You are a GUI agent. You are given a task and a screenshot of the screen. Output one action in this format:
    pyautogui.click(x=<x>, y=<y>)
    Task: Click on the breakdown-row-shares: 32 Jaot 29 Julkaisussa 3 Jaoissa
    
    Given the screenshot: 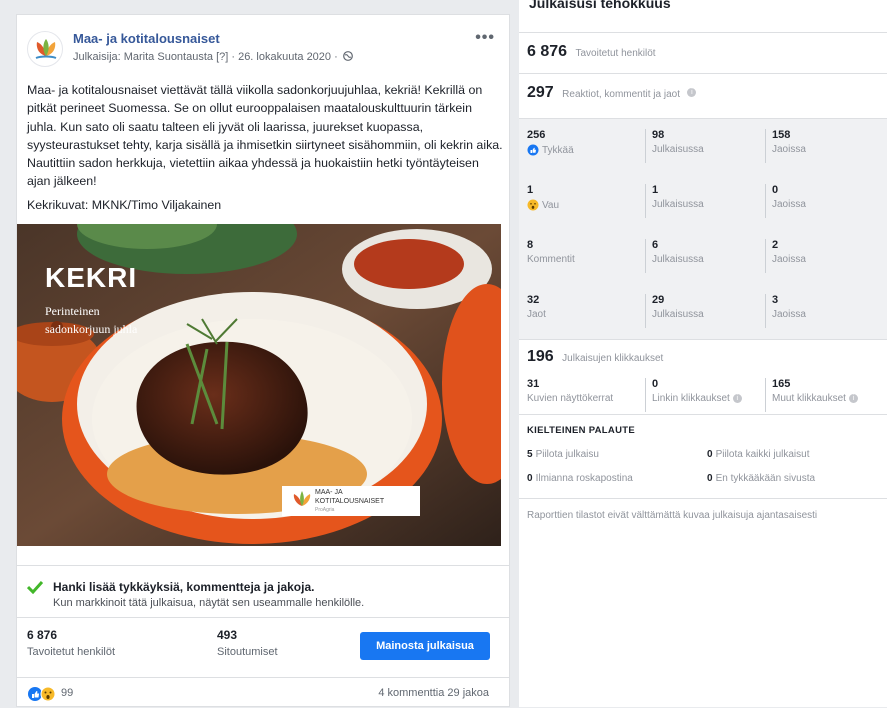 What is the action you would take?
    pyautogui.click(x=703, y=311)
    